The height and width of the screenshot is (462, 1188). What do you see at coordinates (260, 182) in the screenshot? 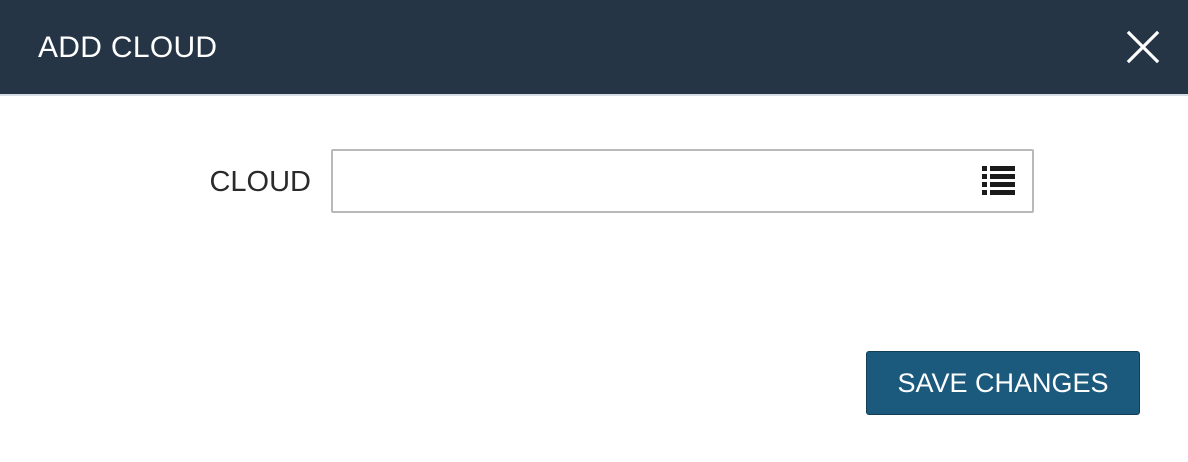
I see `cloud-field-label: CLOUD` at bounding box center [260, 182].